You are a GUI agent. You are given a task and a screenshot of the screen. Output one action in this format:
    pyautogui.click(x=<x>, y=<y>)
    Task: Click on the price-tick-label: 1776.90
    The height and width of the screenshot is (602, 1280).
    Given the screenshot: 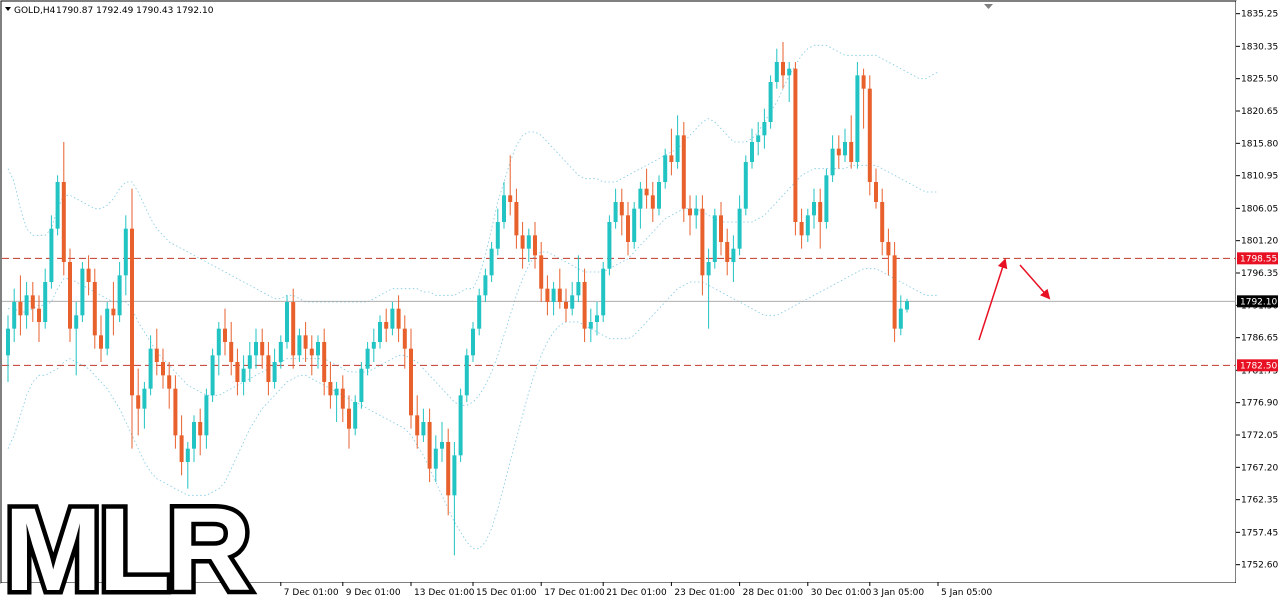 What is the action you would take?
    pyautogui.click(x=1259, y=404)
    